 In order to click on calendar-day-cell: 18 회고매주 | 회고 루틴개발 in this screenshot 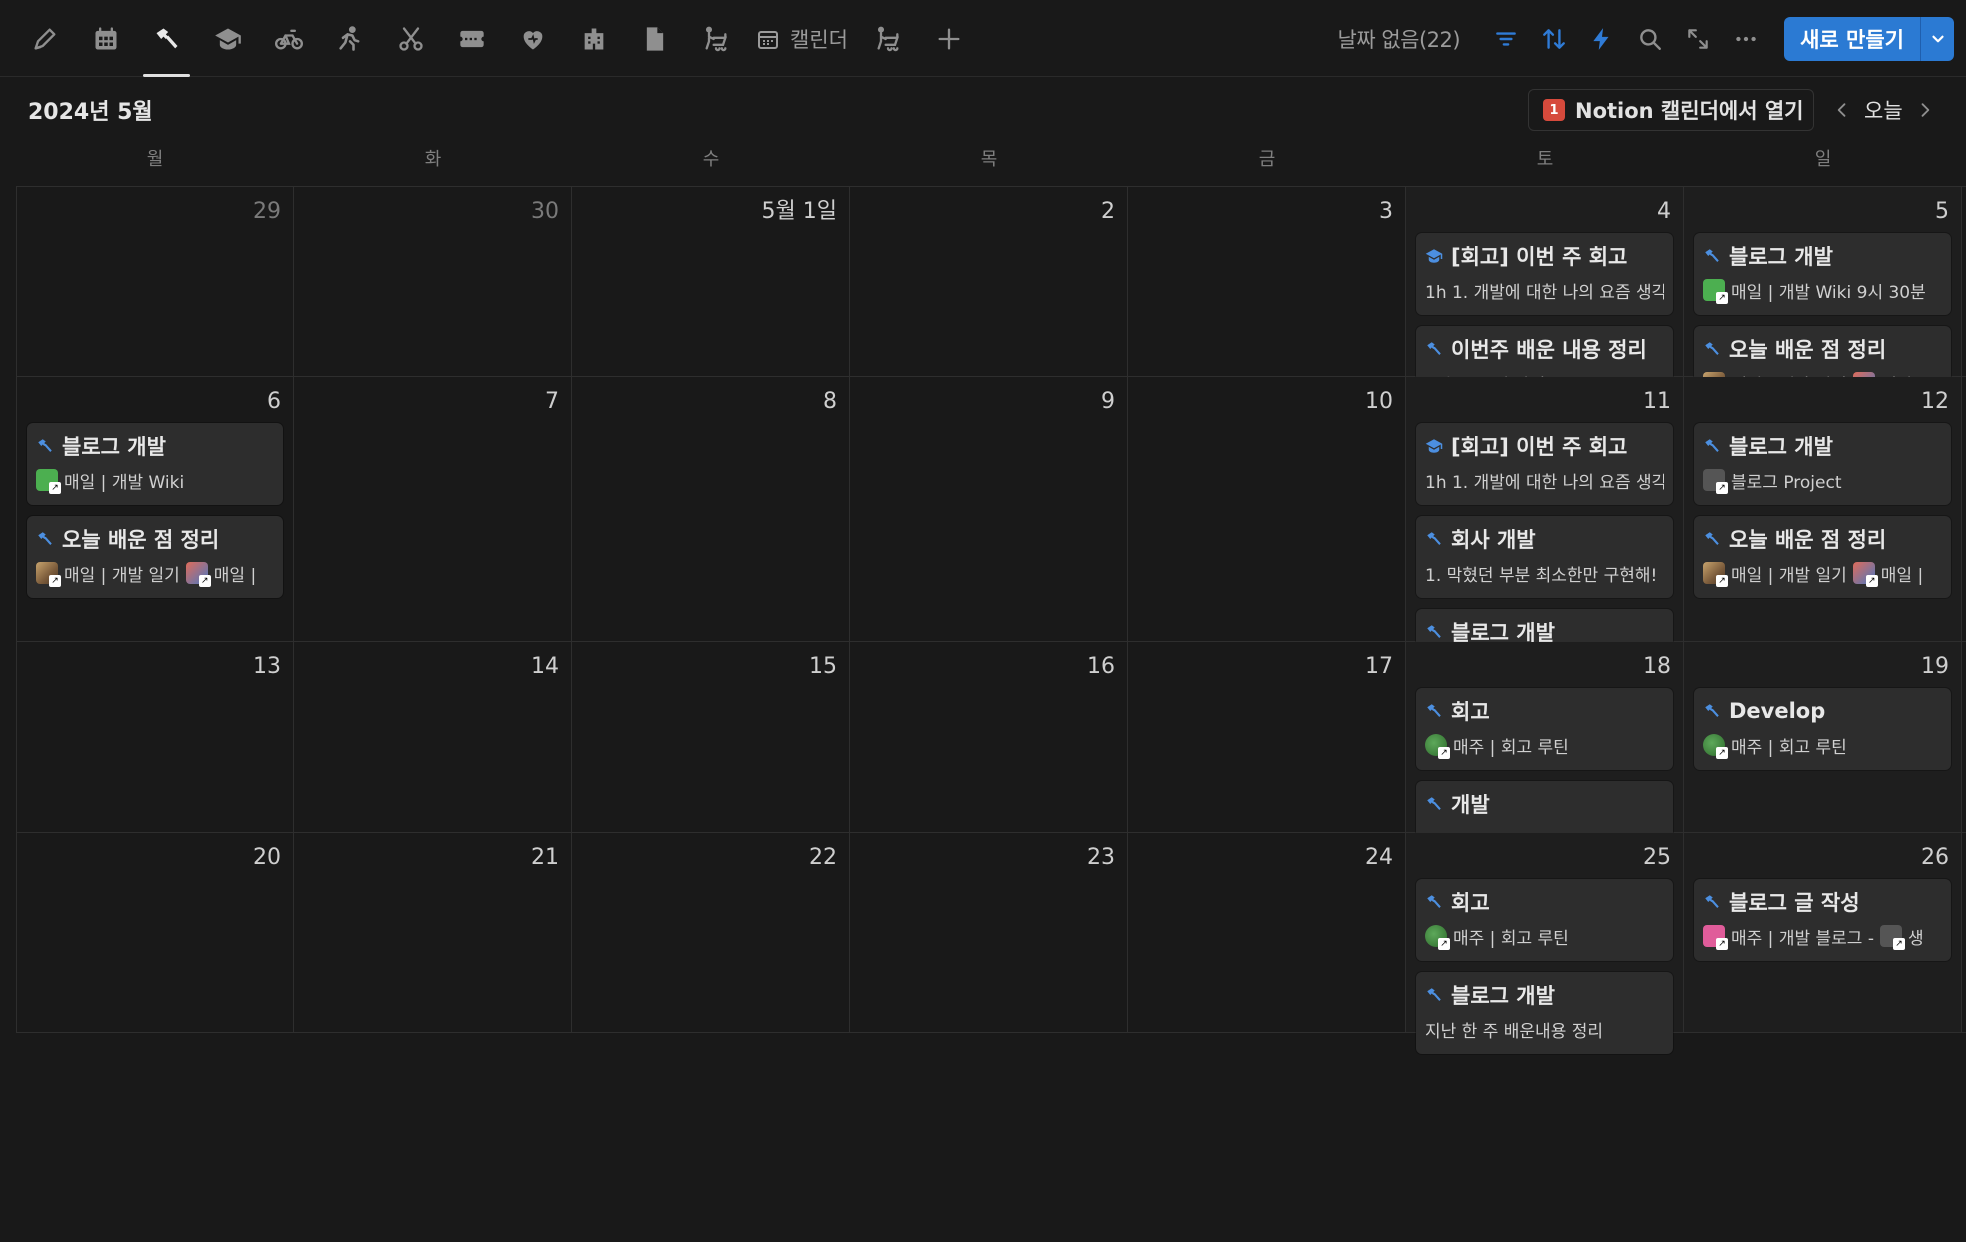, I will do `click(1545, 752)`.